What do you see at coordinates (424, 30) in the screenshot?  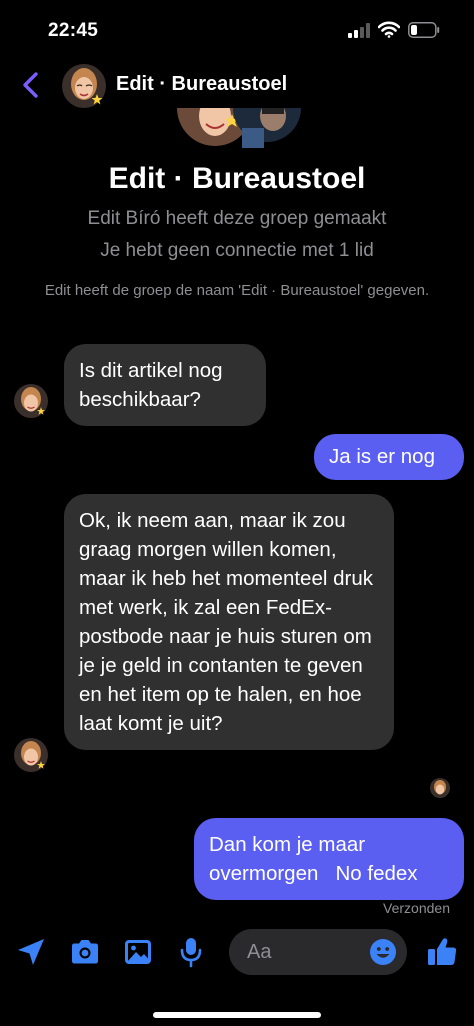 I see `battery-icon` at bounding box center [424, 30].